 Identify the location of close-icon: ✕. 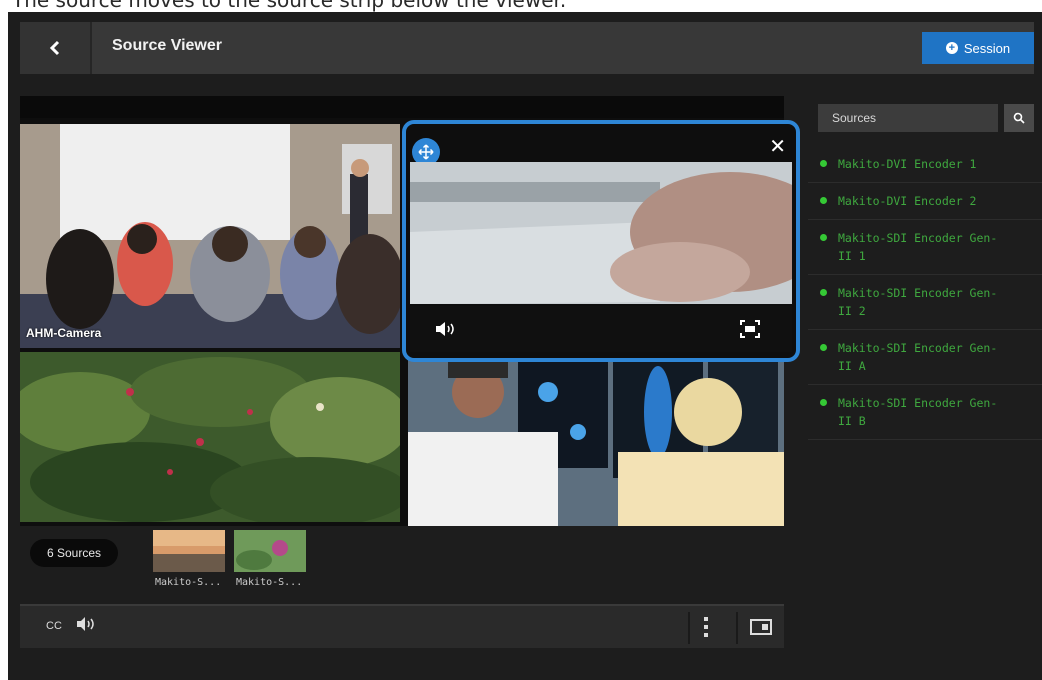
(777, 146).